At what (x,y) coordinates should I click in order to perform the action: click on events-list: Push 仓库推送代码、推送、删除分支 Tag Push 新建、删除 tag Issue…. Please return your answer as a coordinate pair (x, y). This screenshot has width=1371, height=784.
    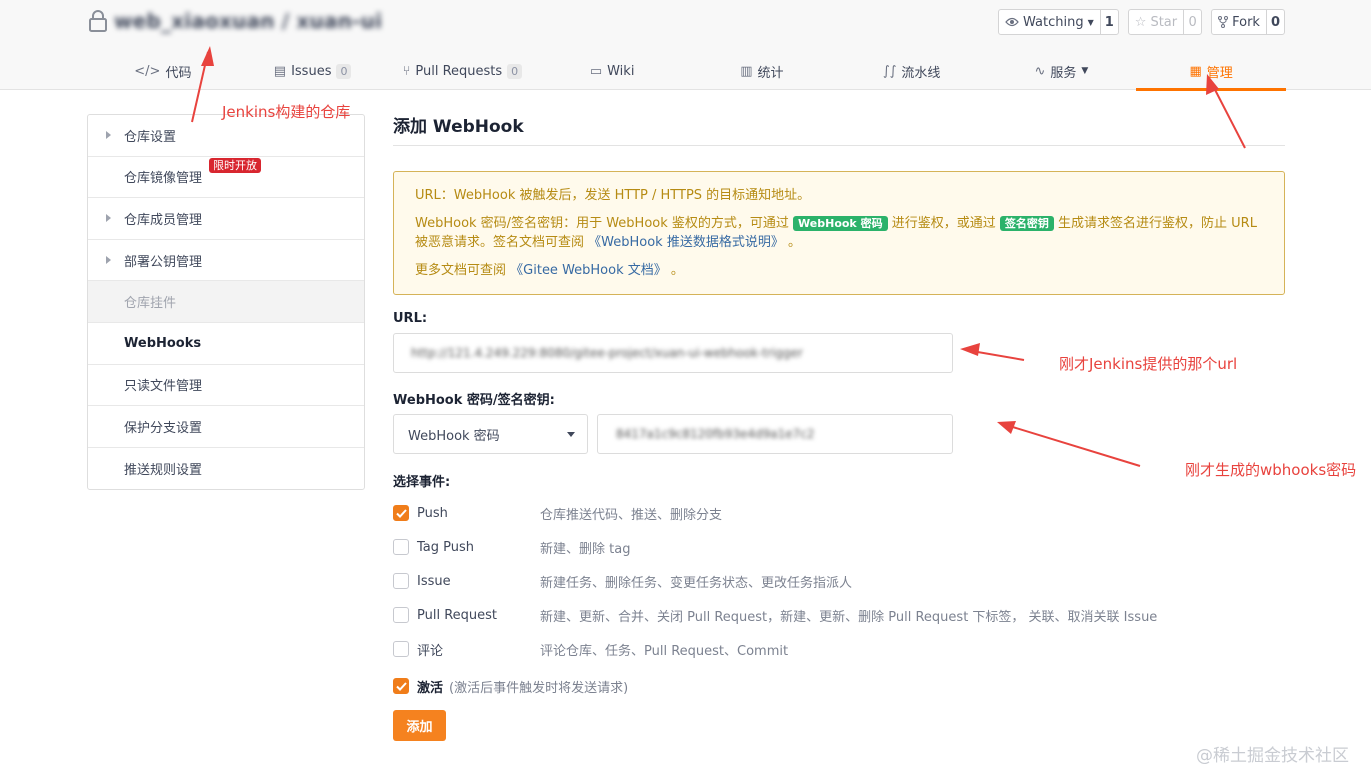
    Looking at the image, I should click on (839, 581).